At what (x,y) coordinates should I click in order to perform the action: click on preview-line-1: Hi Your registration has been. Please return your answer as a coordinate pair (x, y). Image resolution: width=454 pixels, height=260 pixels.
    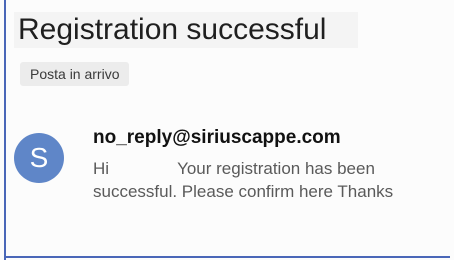
    Looking at the image, I should click on (272, 168).